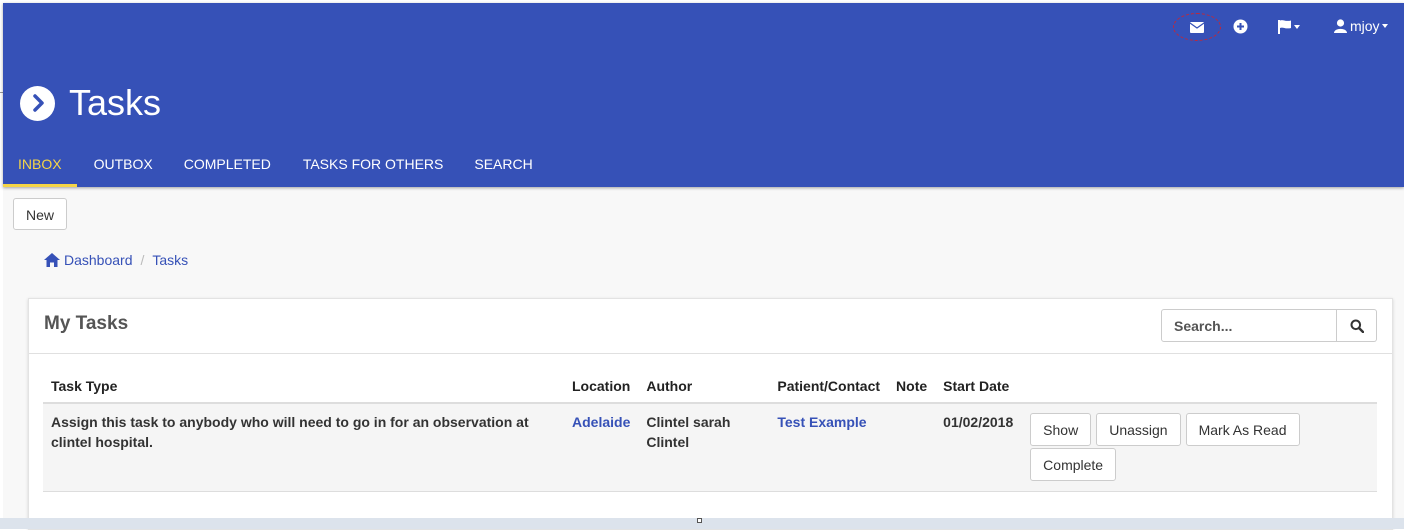 Image resolution: width=1404 pixels, height=530 pixels. I want to click on panel-title: My Tasks, so click(86, 323).